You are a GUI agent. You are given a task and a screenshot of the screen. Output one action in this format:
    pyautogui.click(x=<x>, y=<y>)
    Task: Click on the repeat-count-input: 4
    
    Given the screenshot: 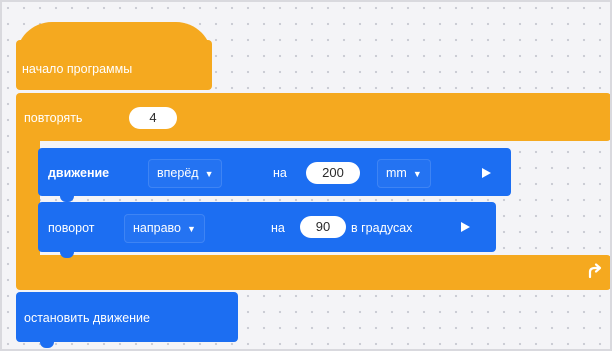 What is the action you would take?
    pyautogui.click(x=153, y=118)
    